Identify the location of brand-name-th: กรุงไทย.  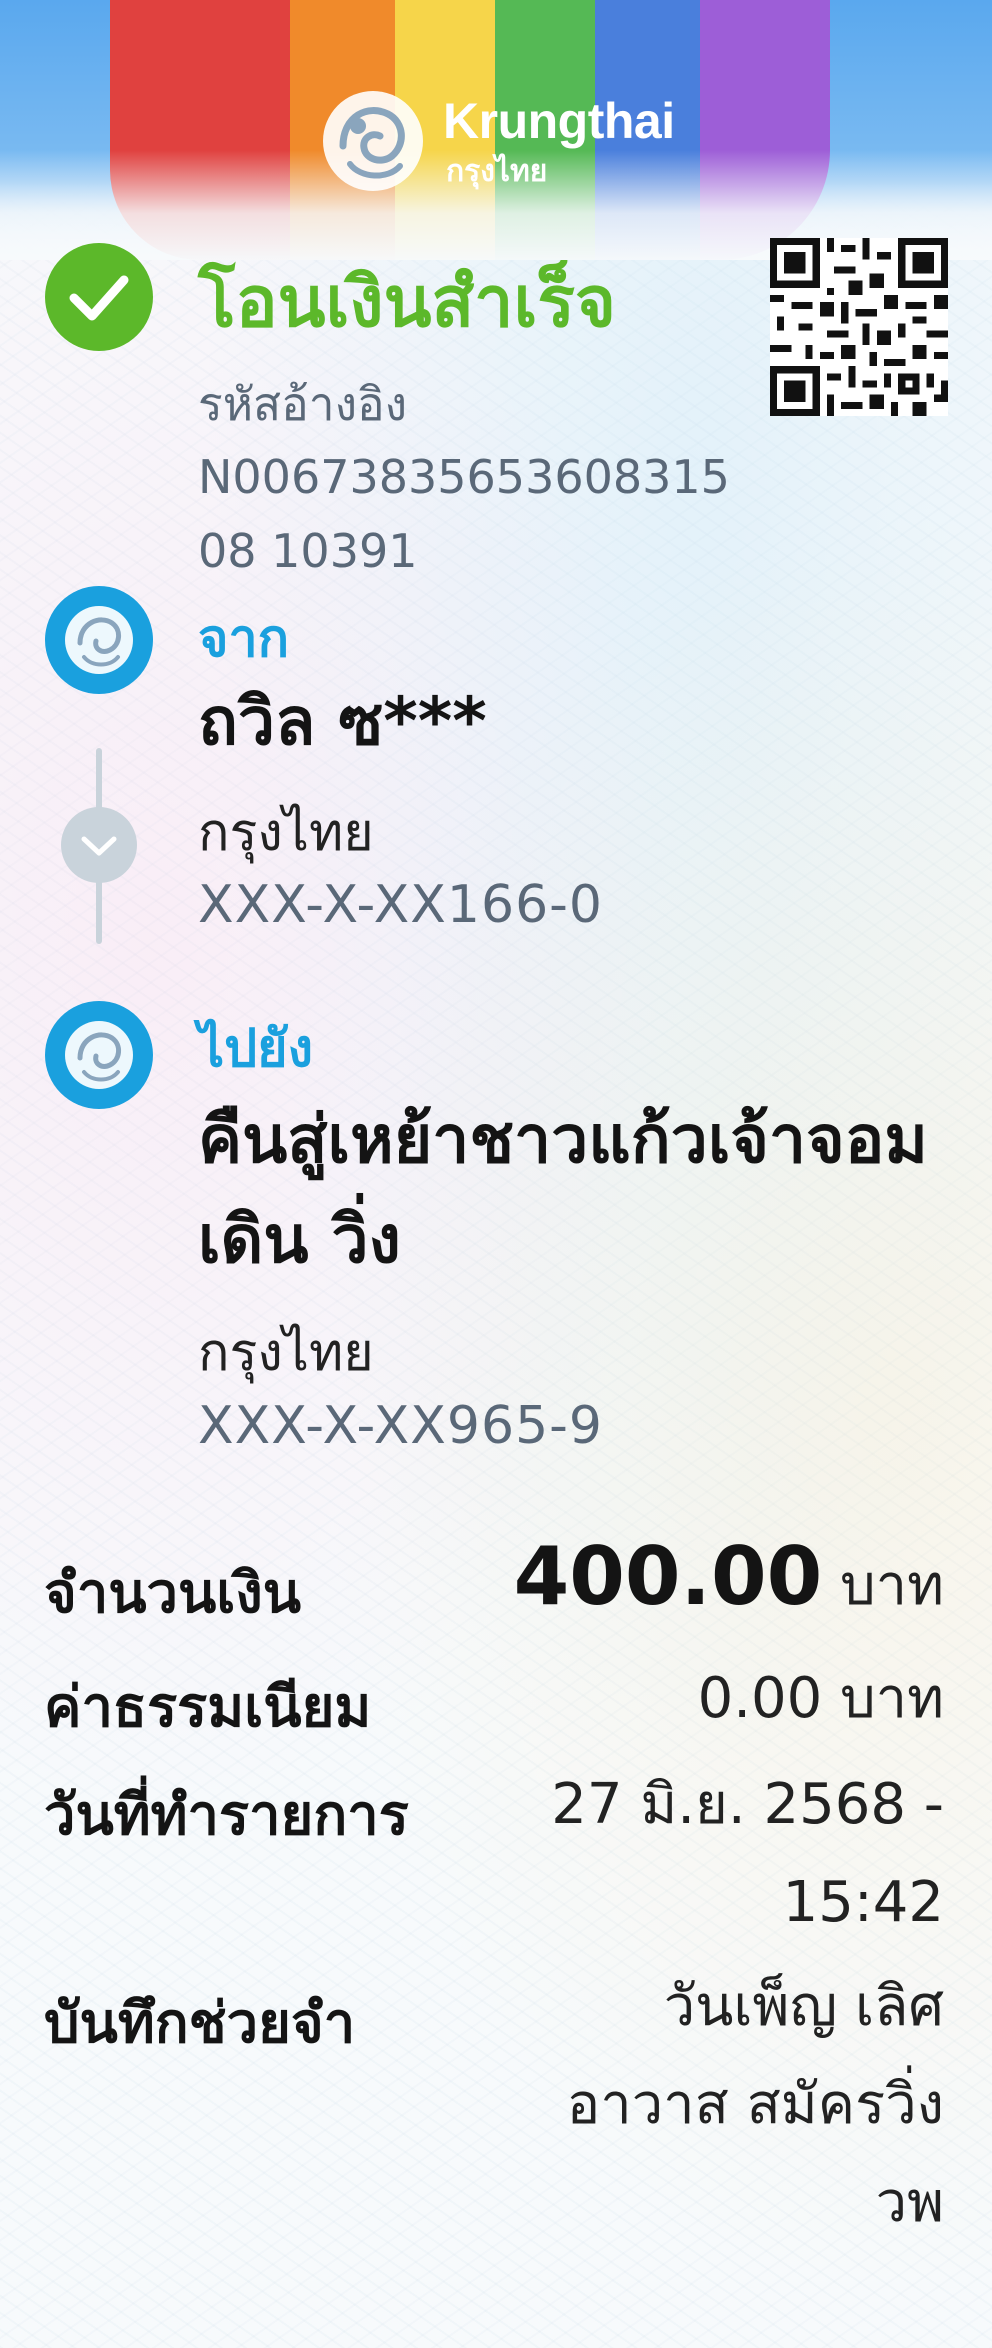
(497, 171).